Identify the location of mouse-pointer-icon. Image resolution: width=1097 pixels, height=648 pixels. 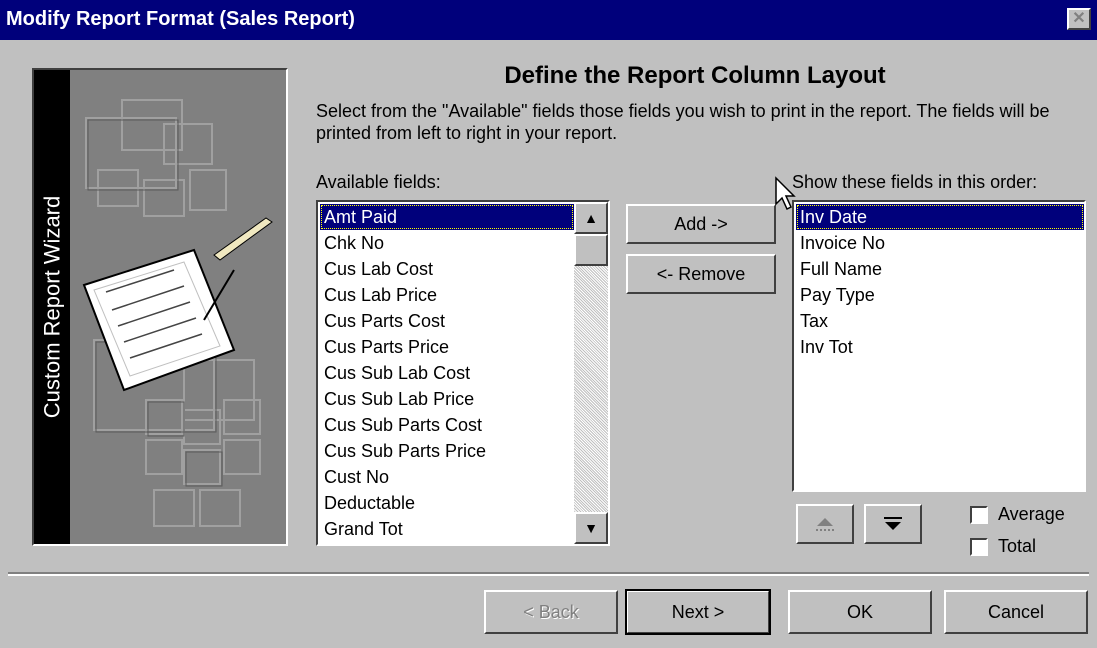
(785, 193).